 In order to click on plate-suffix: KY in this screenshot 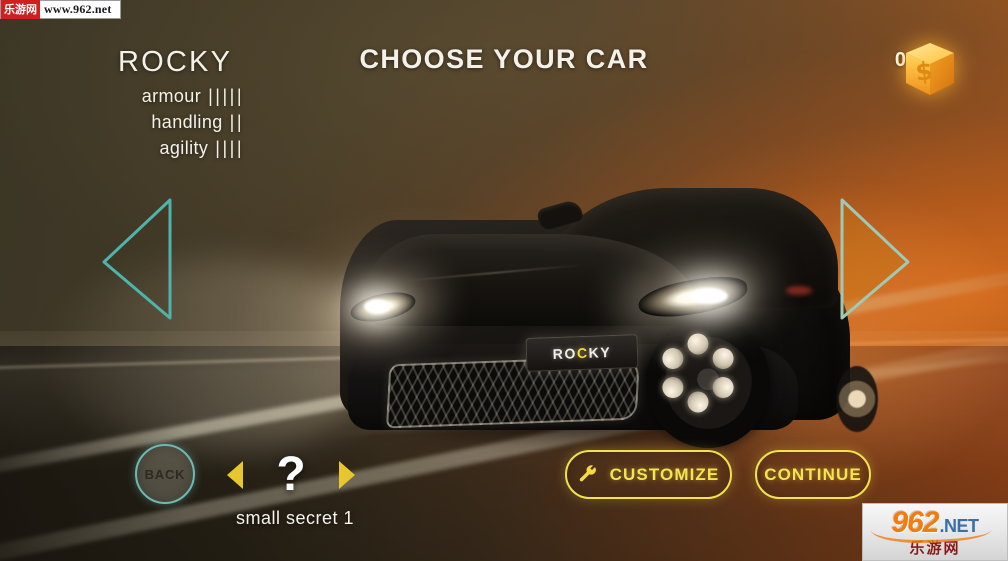, I will do `click(600, 352)`.